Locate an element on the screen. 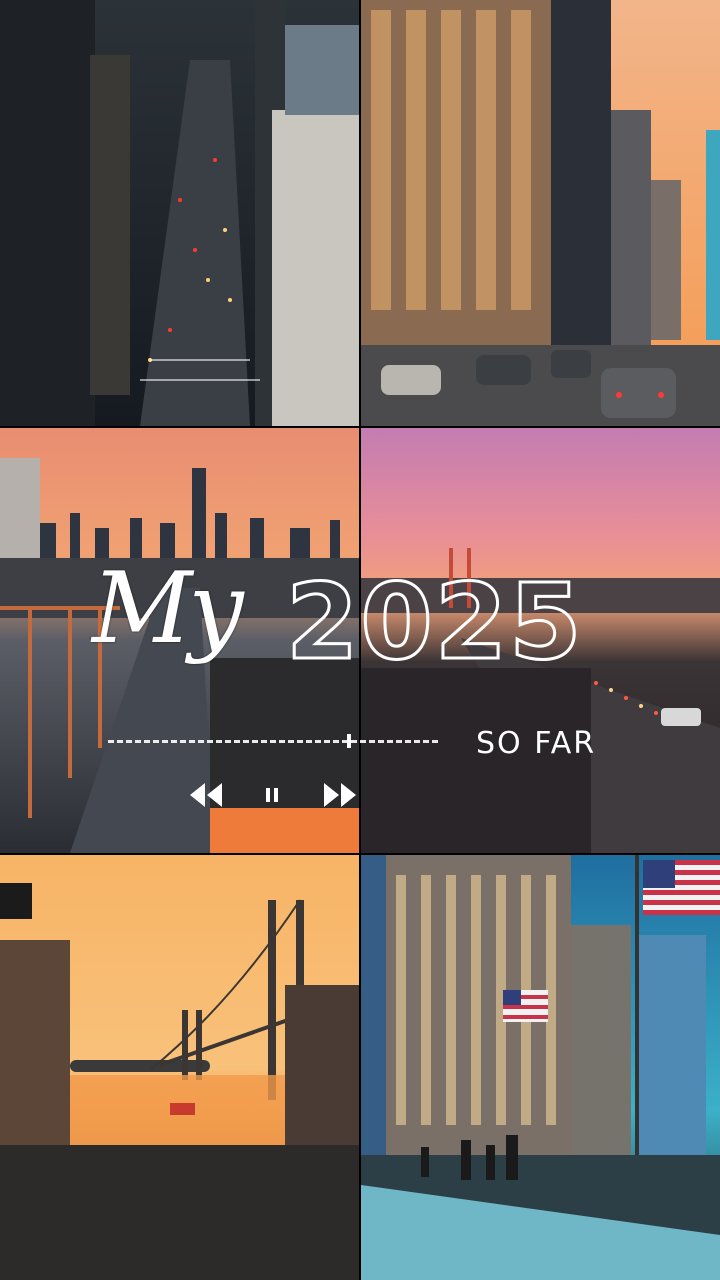  pause-icon is located at coordinates (272, 795).